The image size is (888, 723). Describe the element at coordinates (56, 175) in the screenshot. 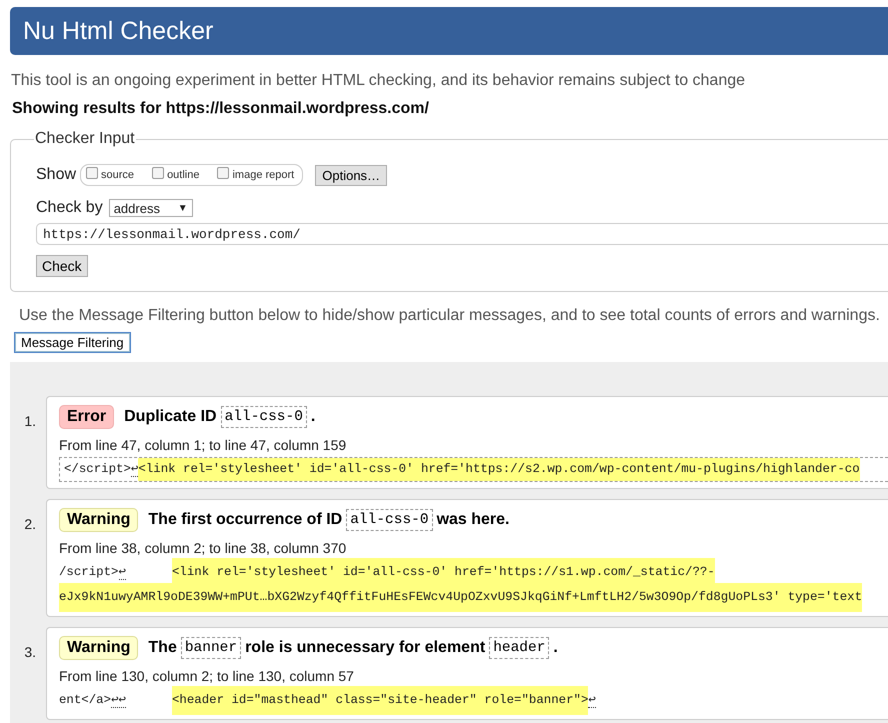

I see `show-label: Show` at that location.